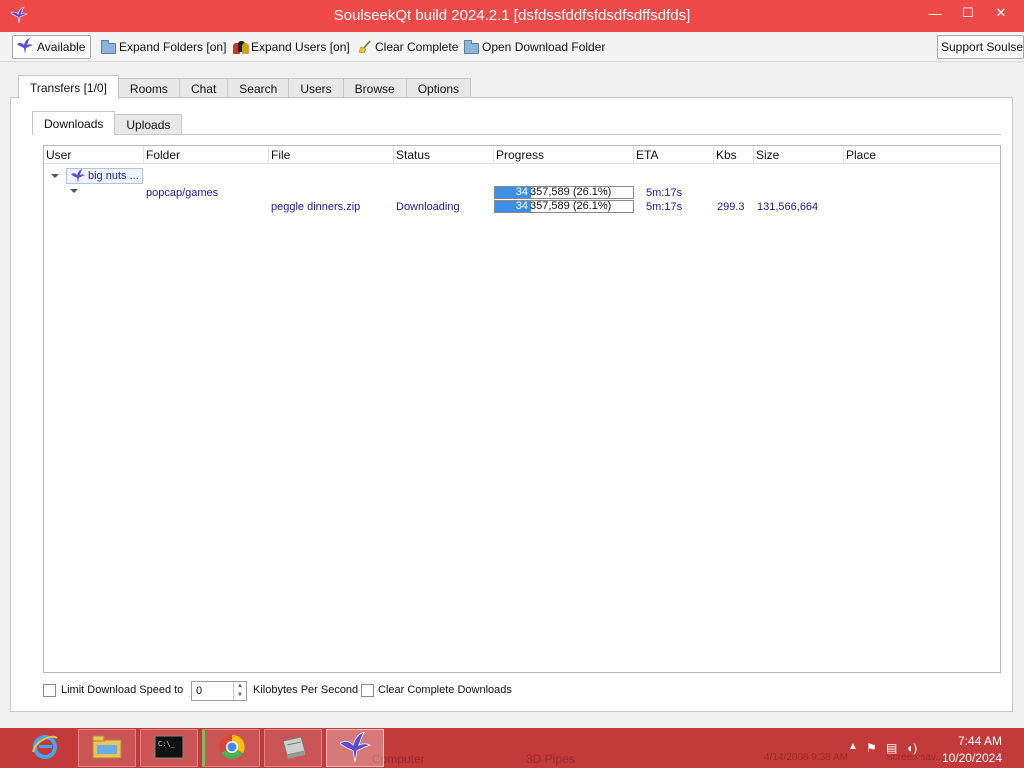  Describe the element at coordinates (806, 757) in the screenshot. I see `ghost-date: 4/14/2008 9:38 AM` at that location.